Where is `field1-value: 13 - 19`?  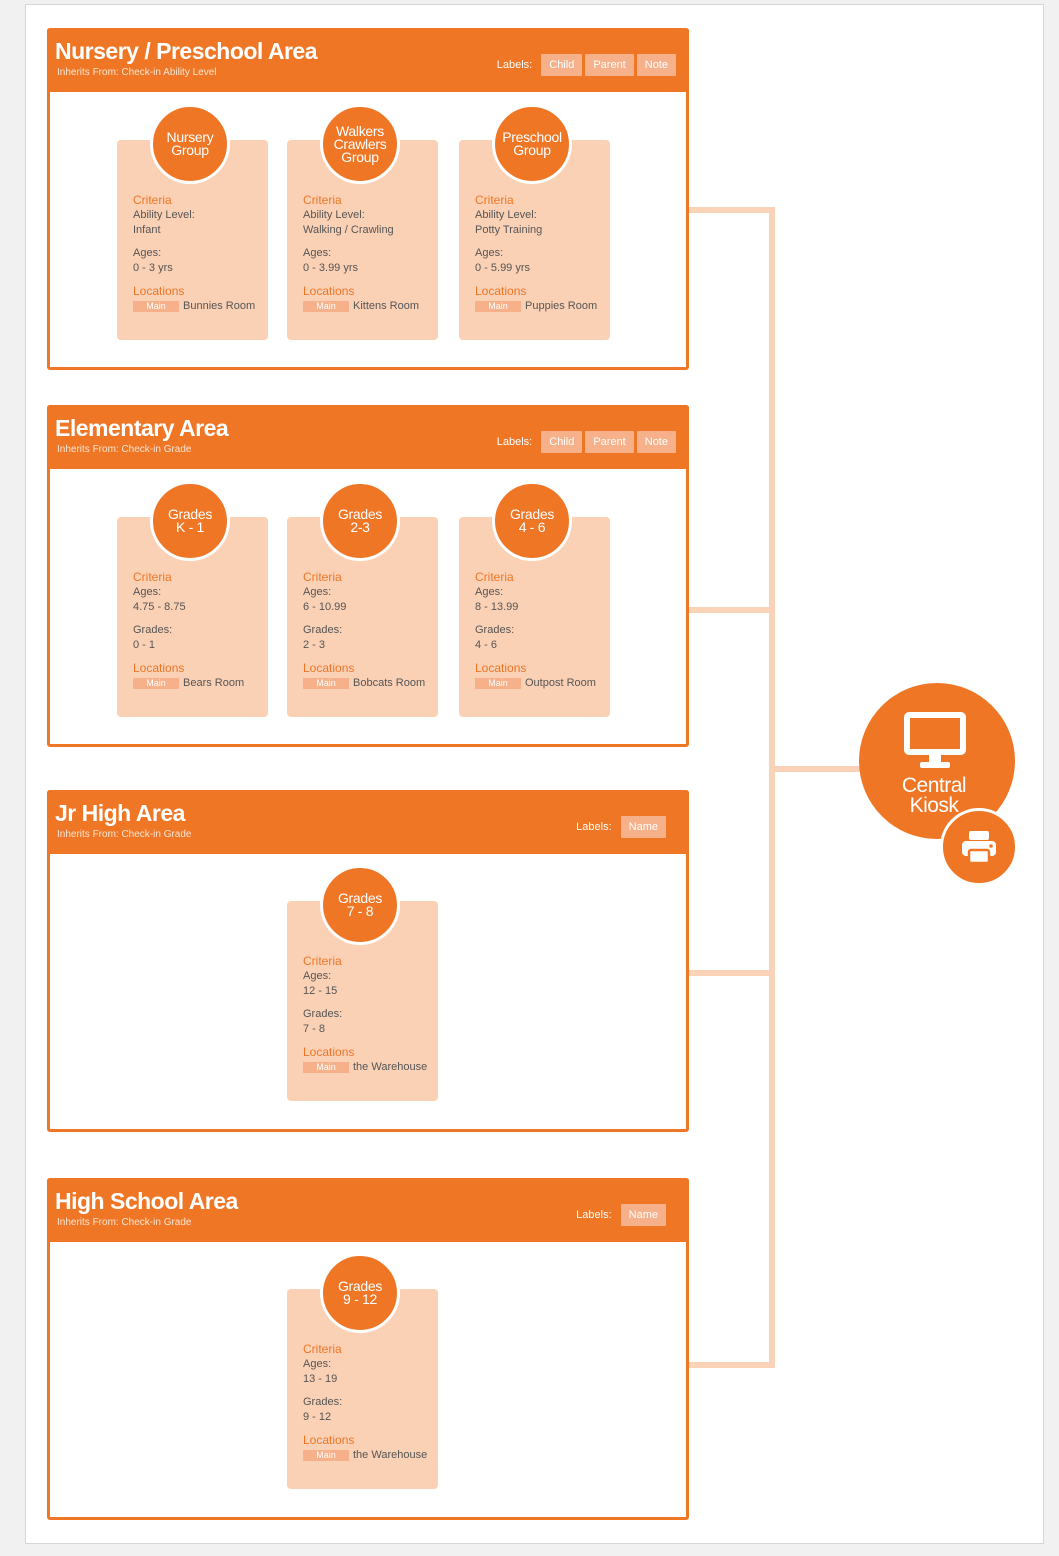 field1-value: 13 - 19 is located at coordinates (320, 1379).